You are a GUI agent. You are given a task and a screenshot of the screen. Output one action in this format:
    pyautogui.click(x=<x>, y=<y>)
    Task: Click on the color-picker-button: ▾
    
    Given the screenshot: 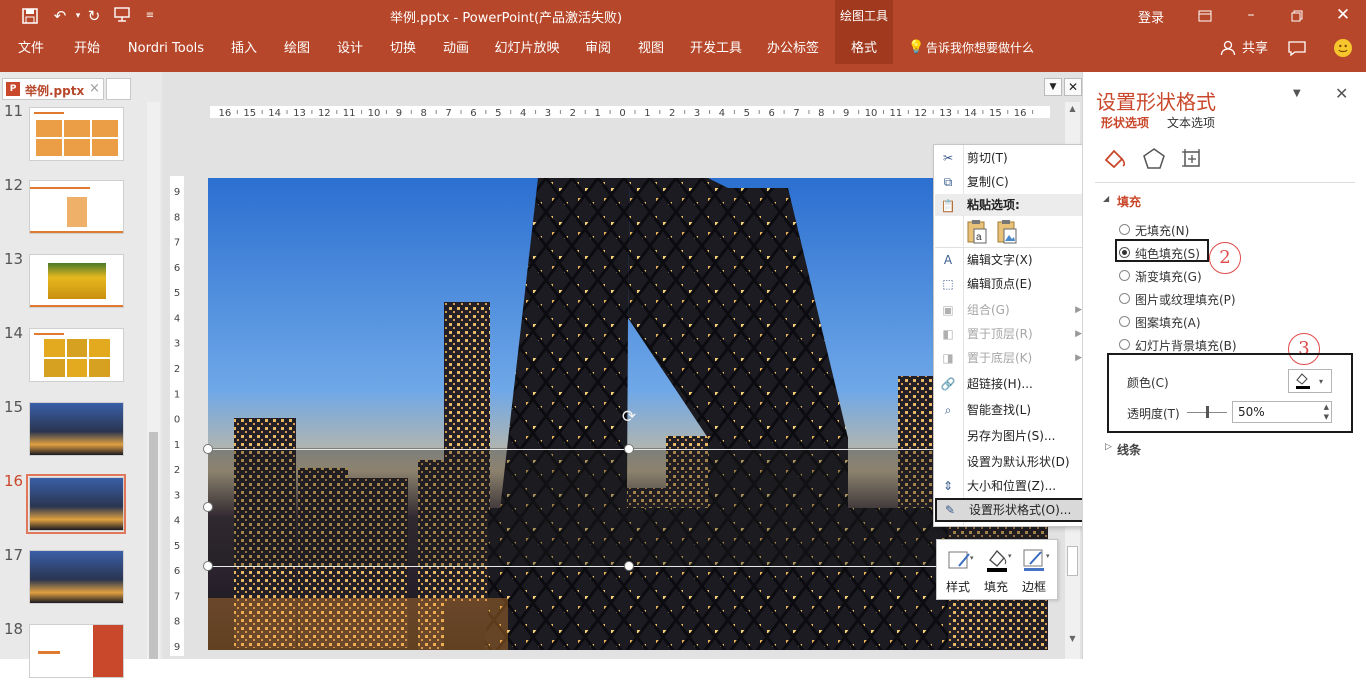 What is the action you would take?
    pyautogui.click(x=1310, y=381)
    